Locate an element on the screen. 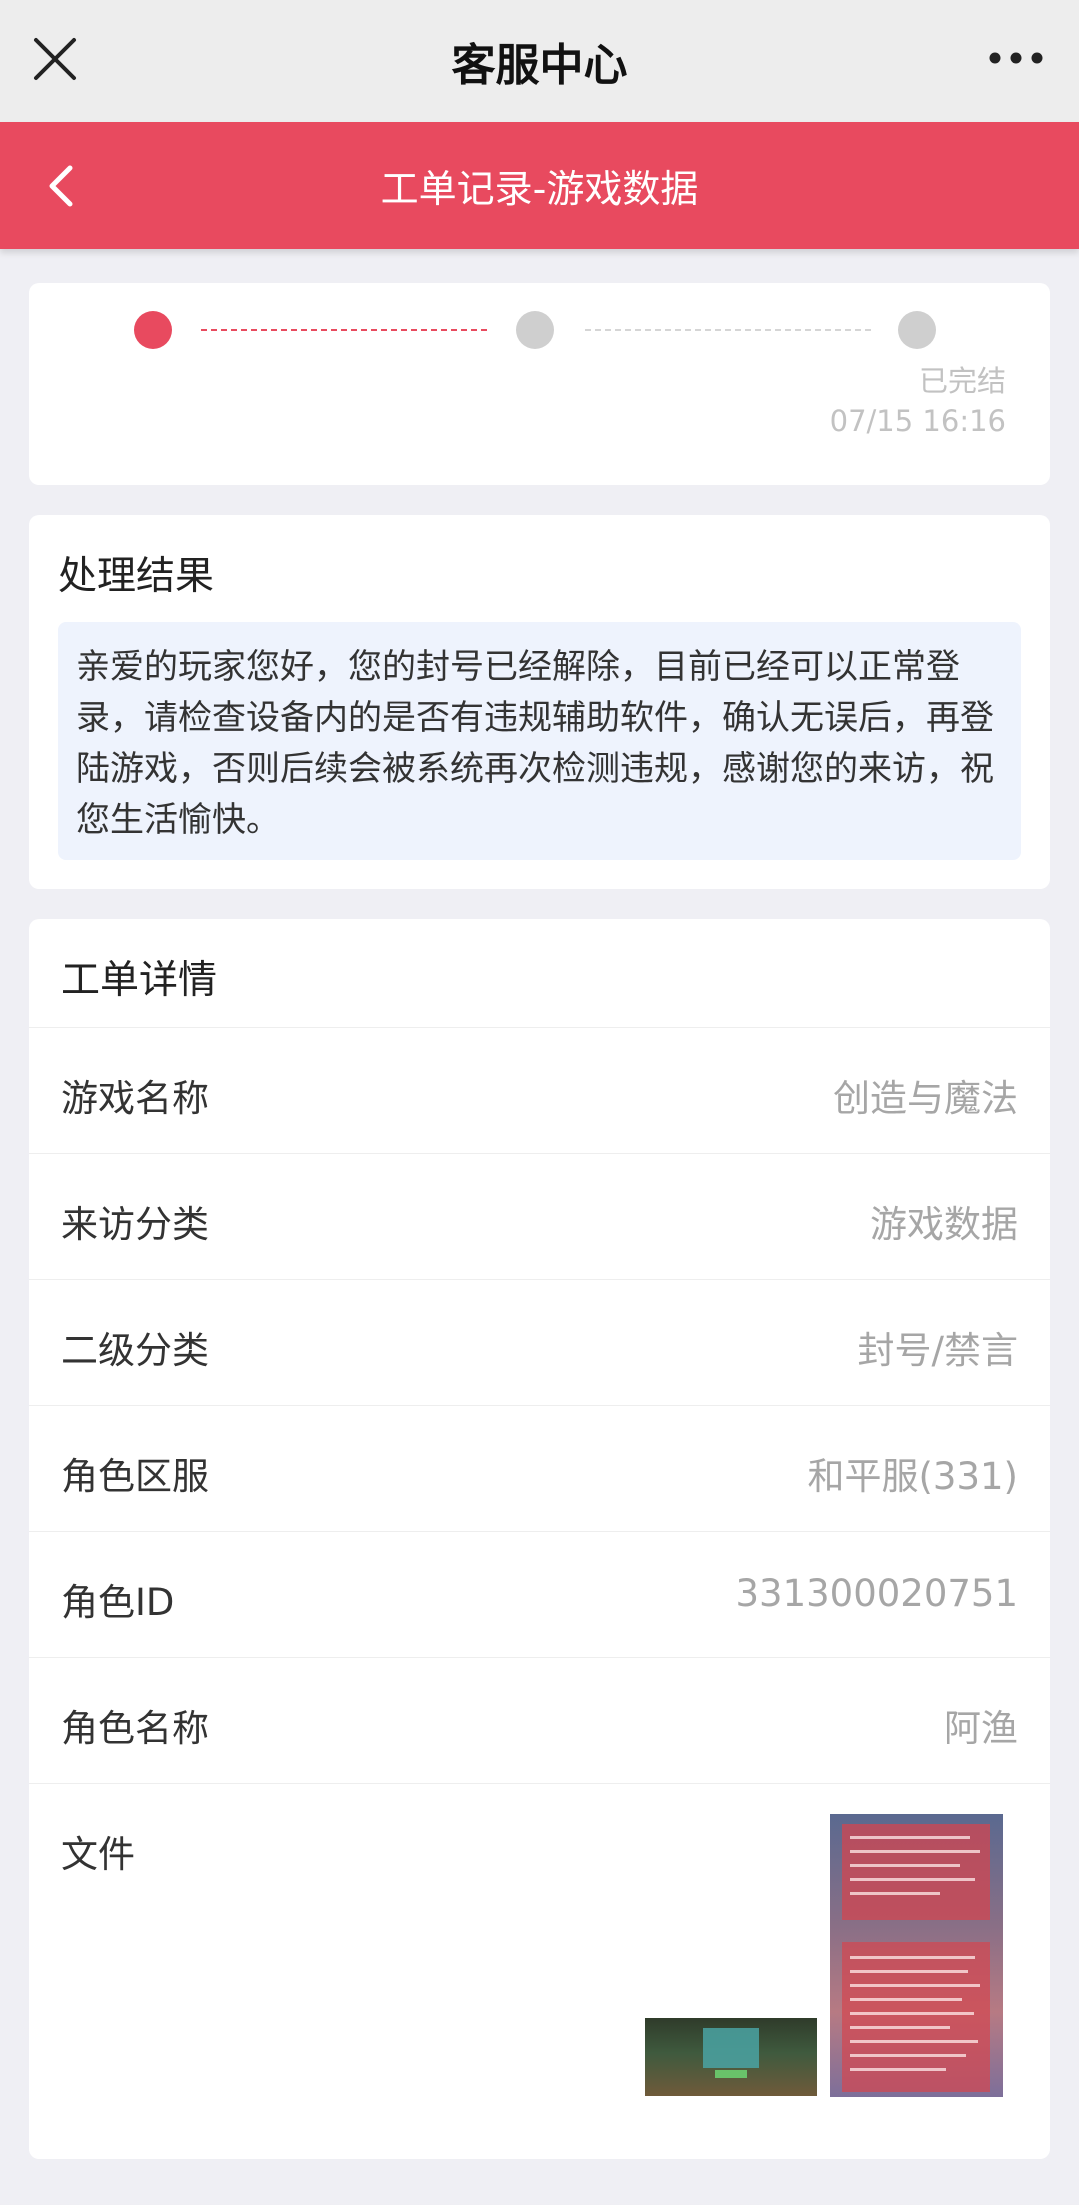  page-header: 工单记录-游戏数据 is located at coordinates (539, 185).